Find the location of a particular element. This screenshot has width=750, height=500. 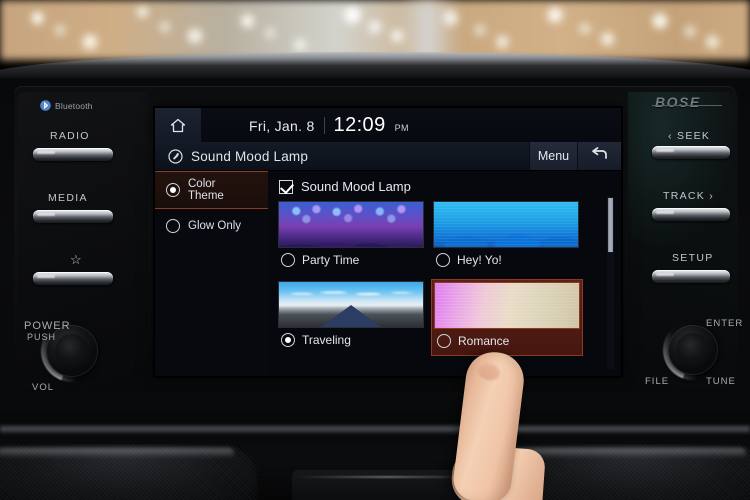

glow-only-label: Glow Only is located at coordinates (215, 225).